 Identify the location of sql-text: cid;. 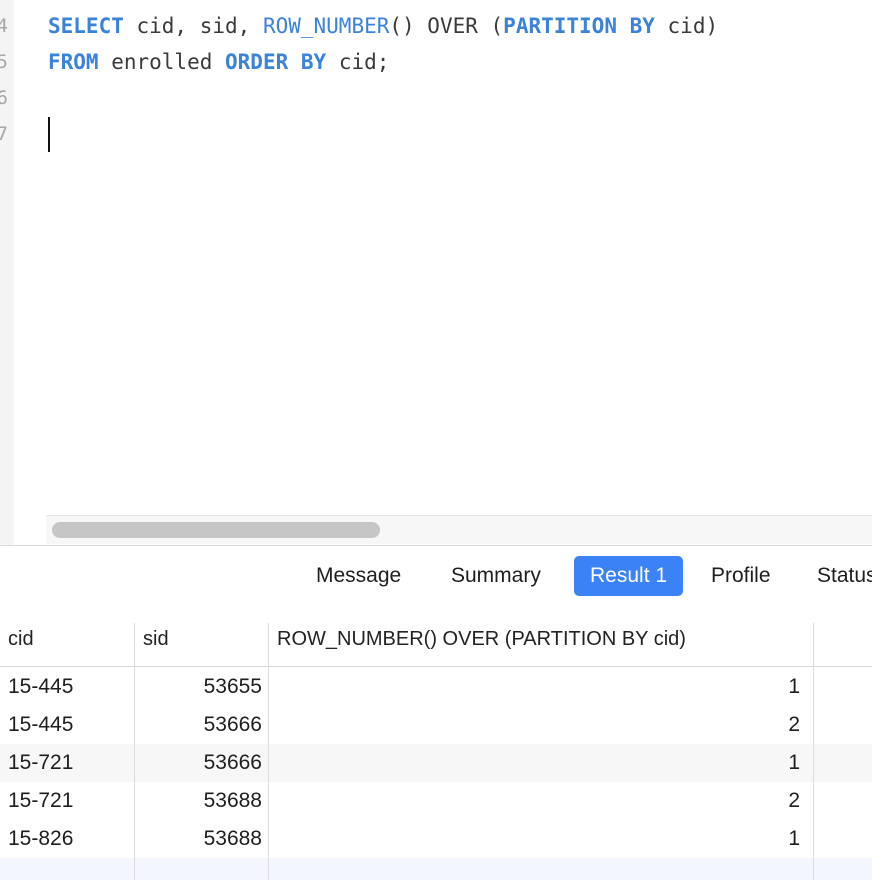
(358, 62).